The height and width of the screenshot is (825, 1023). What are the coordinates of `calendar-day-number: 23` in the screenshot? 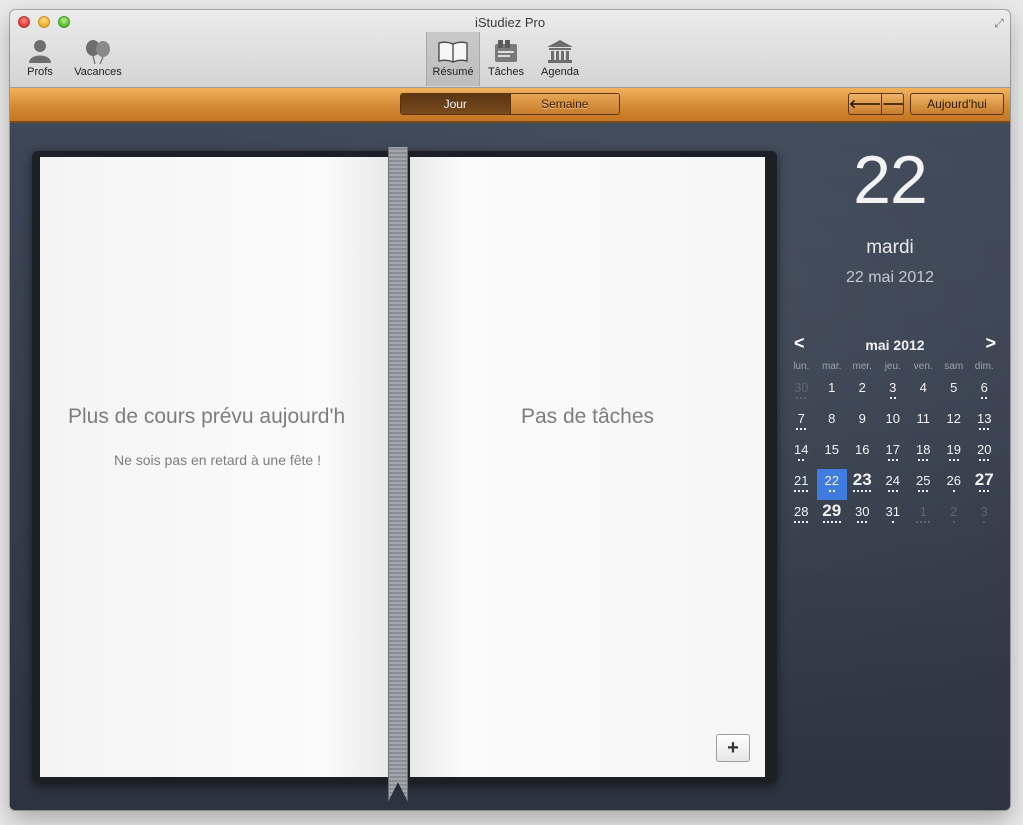 It's located at (862, 479).